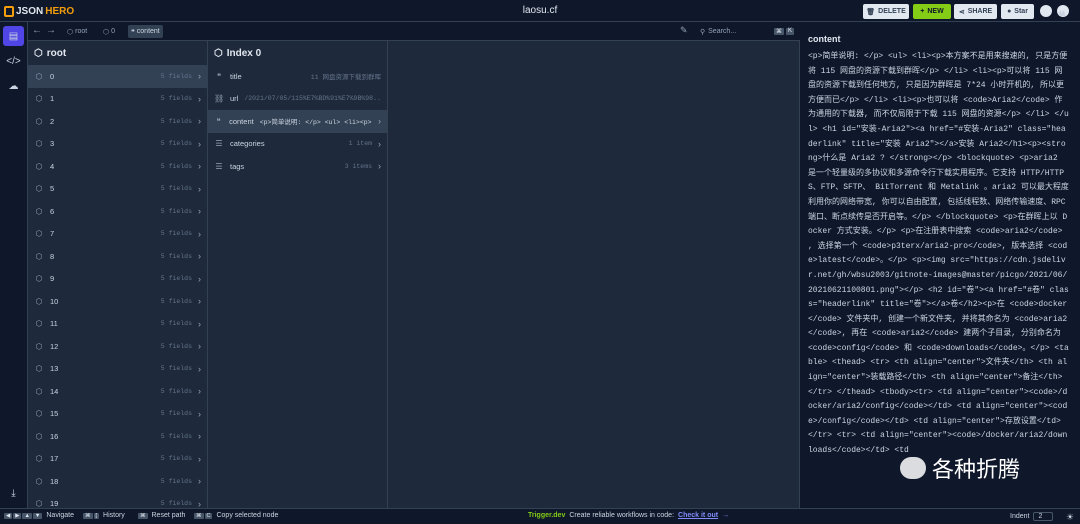 The image size is (1080, 524). I want to click on download-icon: ⤓, so click(13, 493).